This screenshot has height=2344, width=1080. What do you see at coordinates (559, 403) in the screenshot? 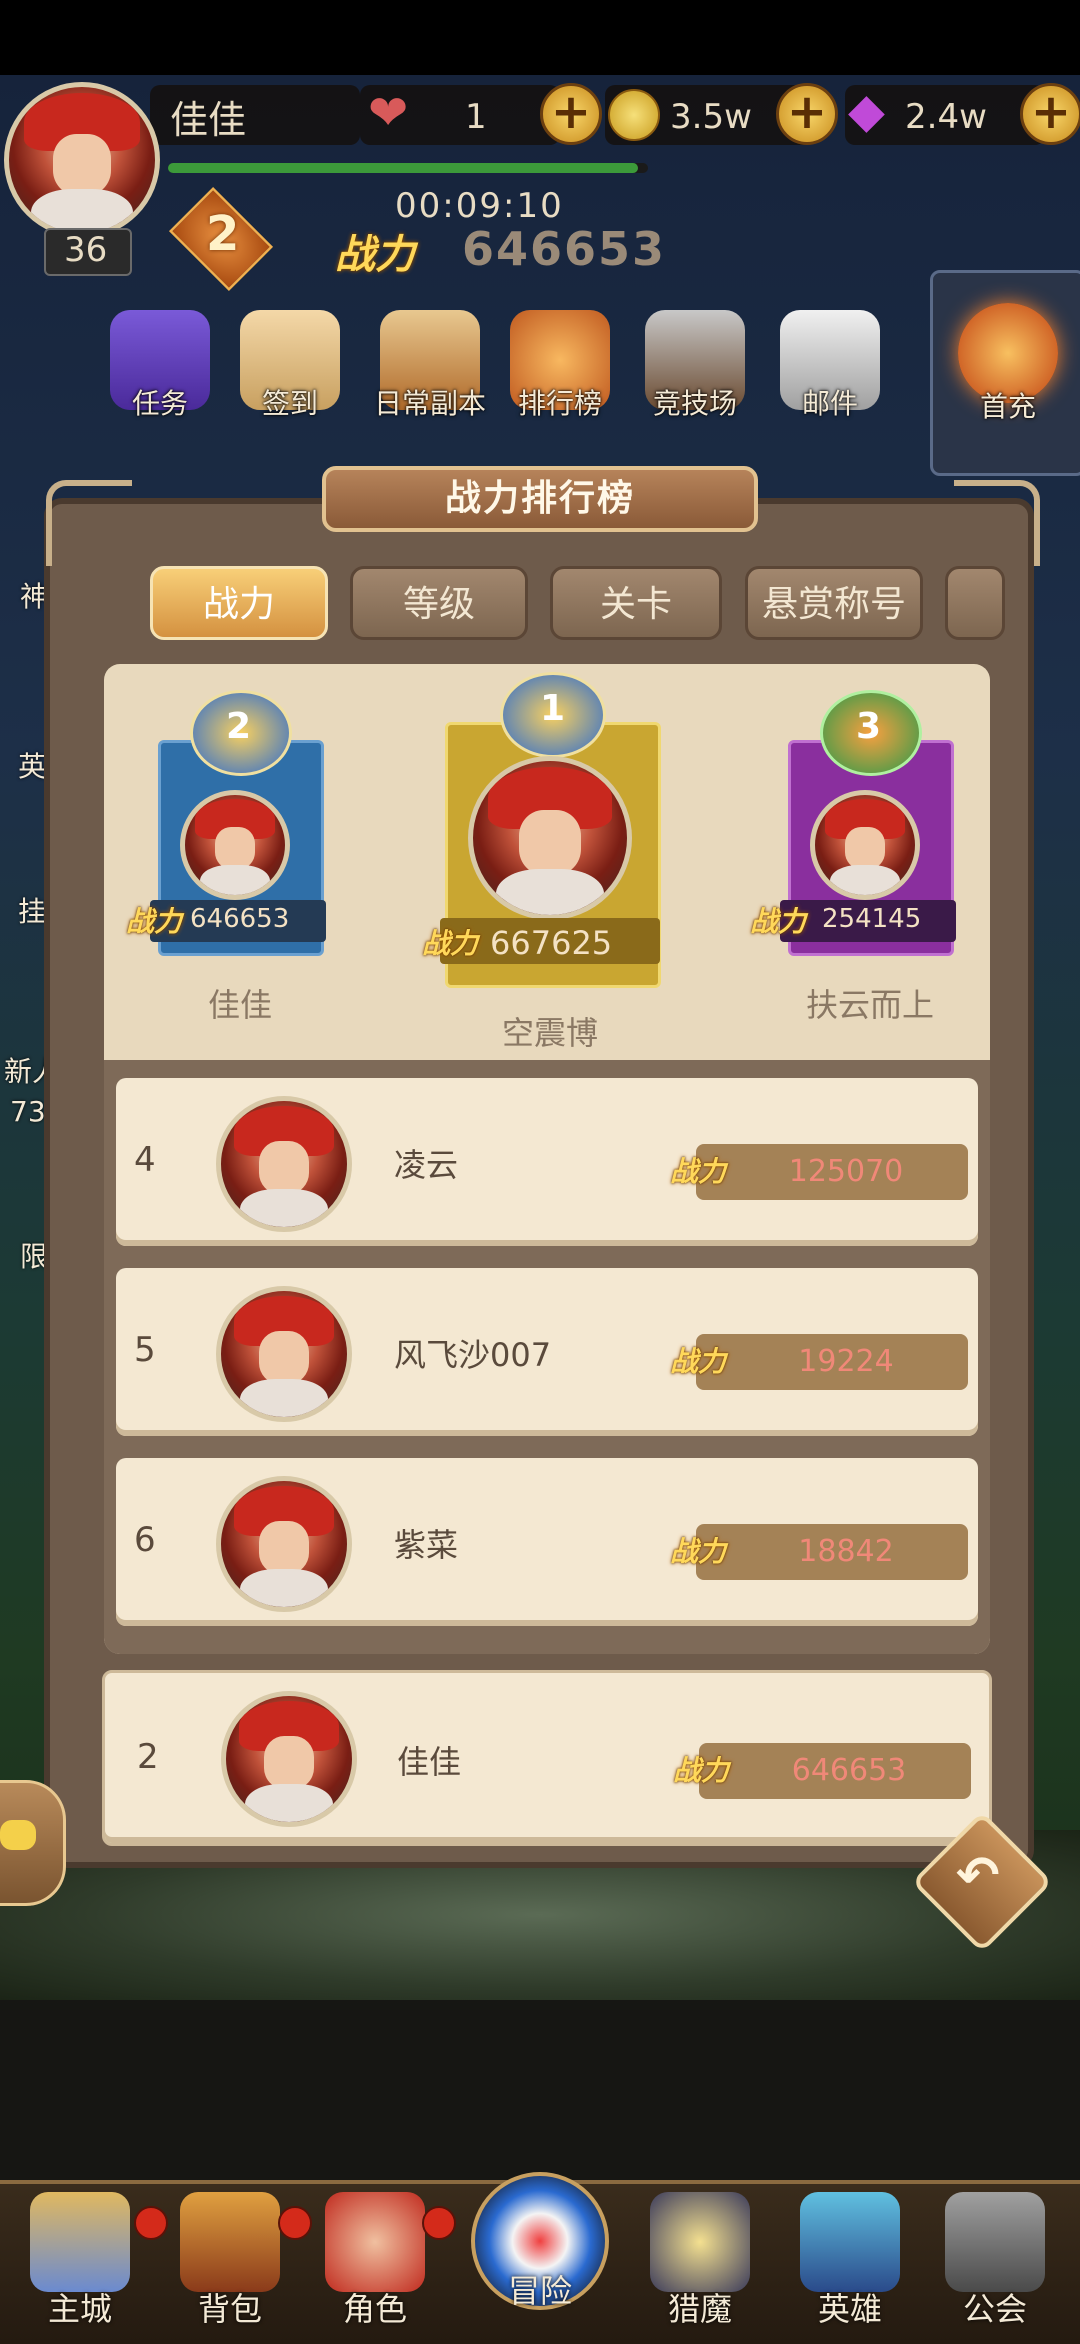
I see `ranking-label: 排行榜` at bounding box center [559, 403].